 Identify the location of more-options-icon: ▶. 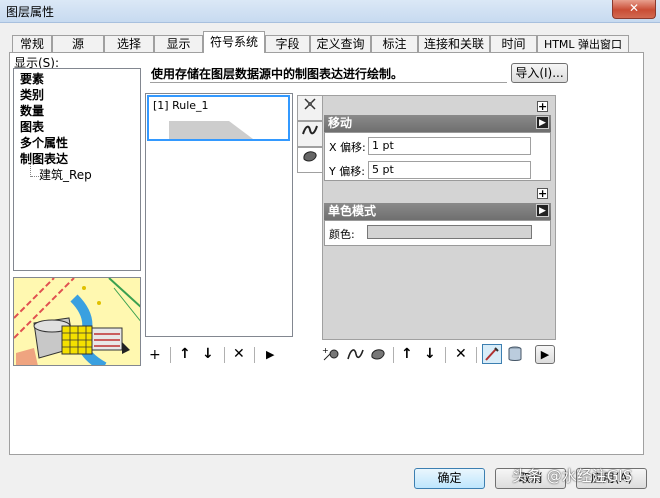
(270, 355).